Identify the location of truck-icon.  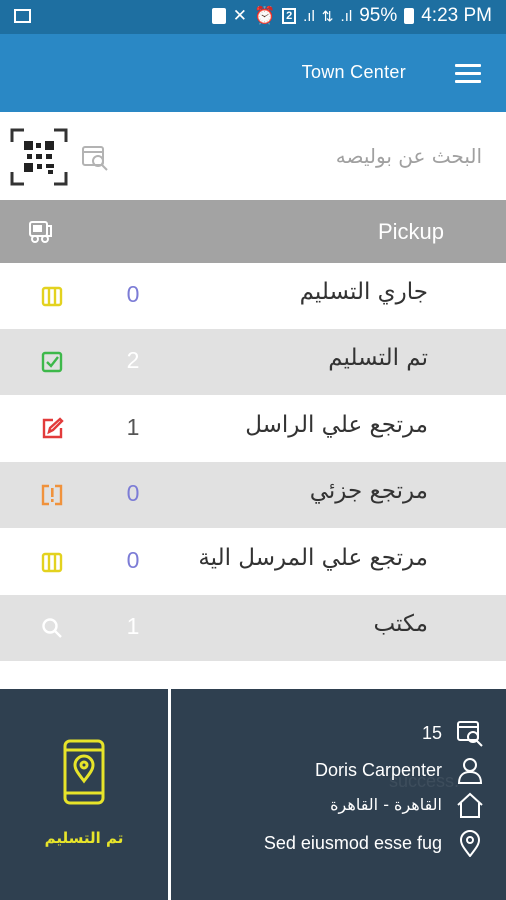
(40, 231).